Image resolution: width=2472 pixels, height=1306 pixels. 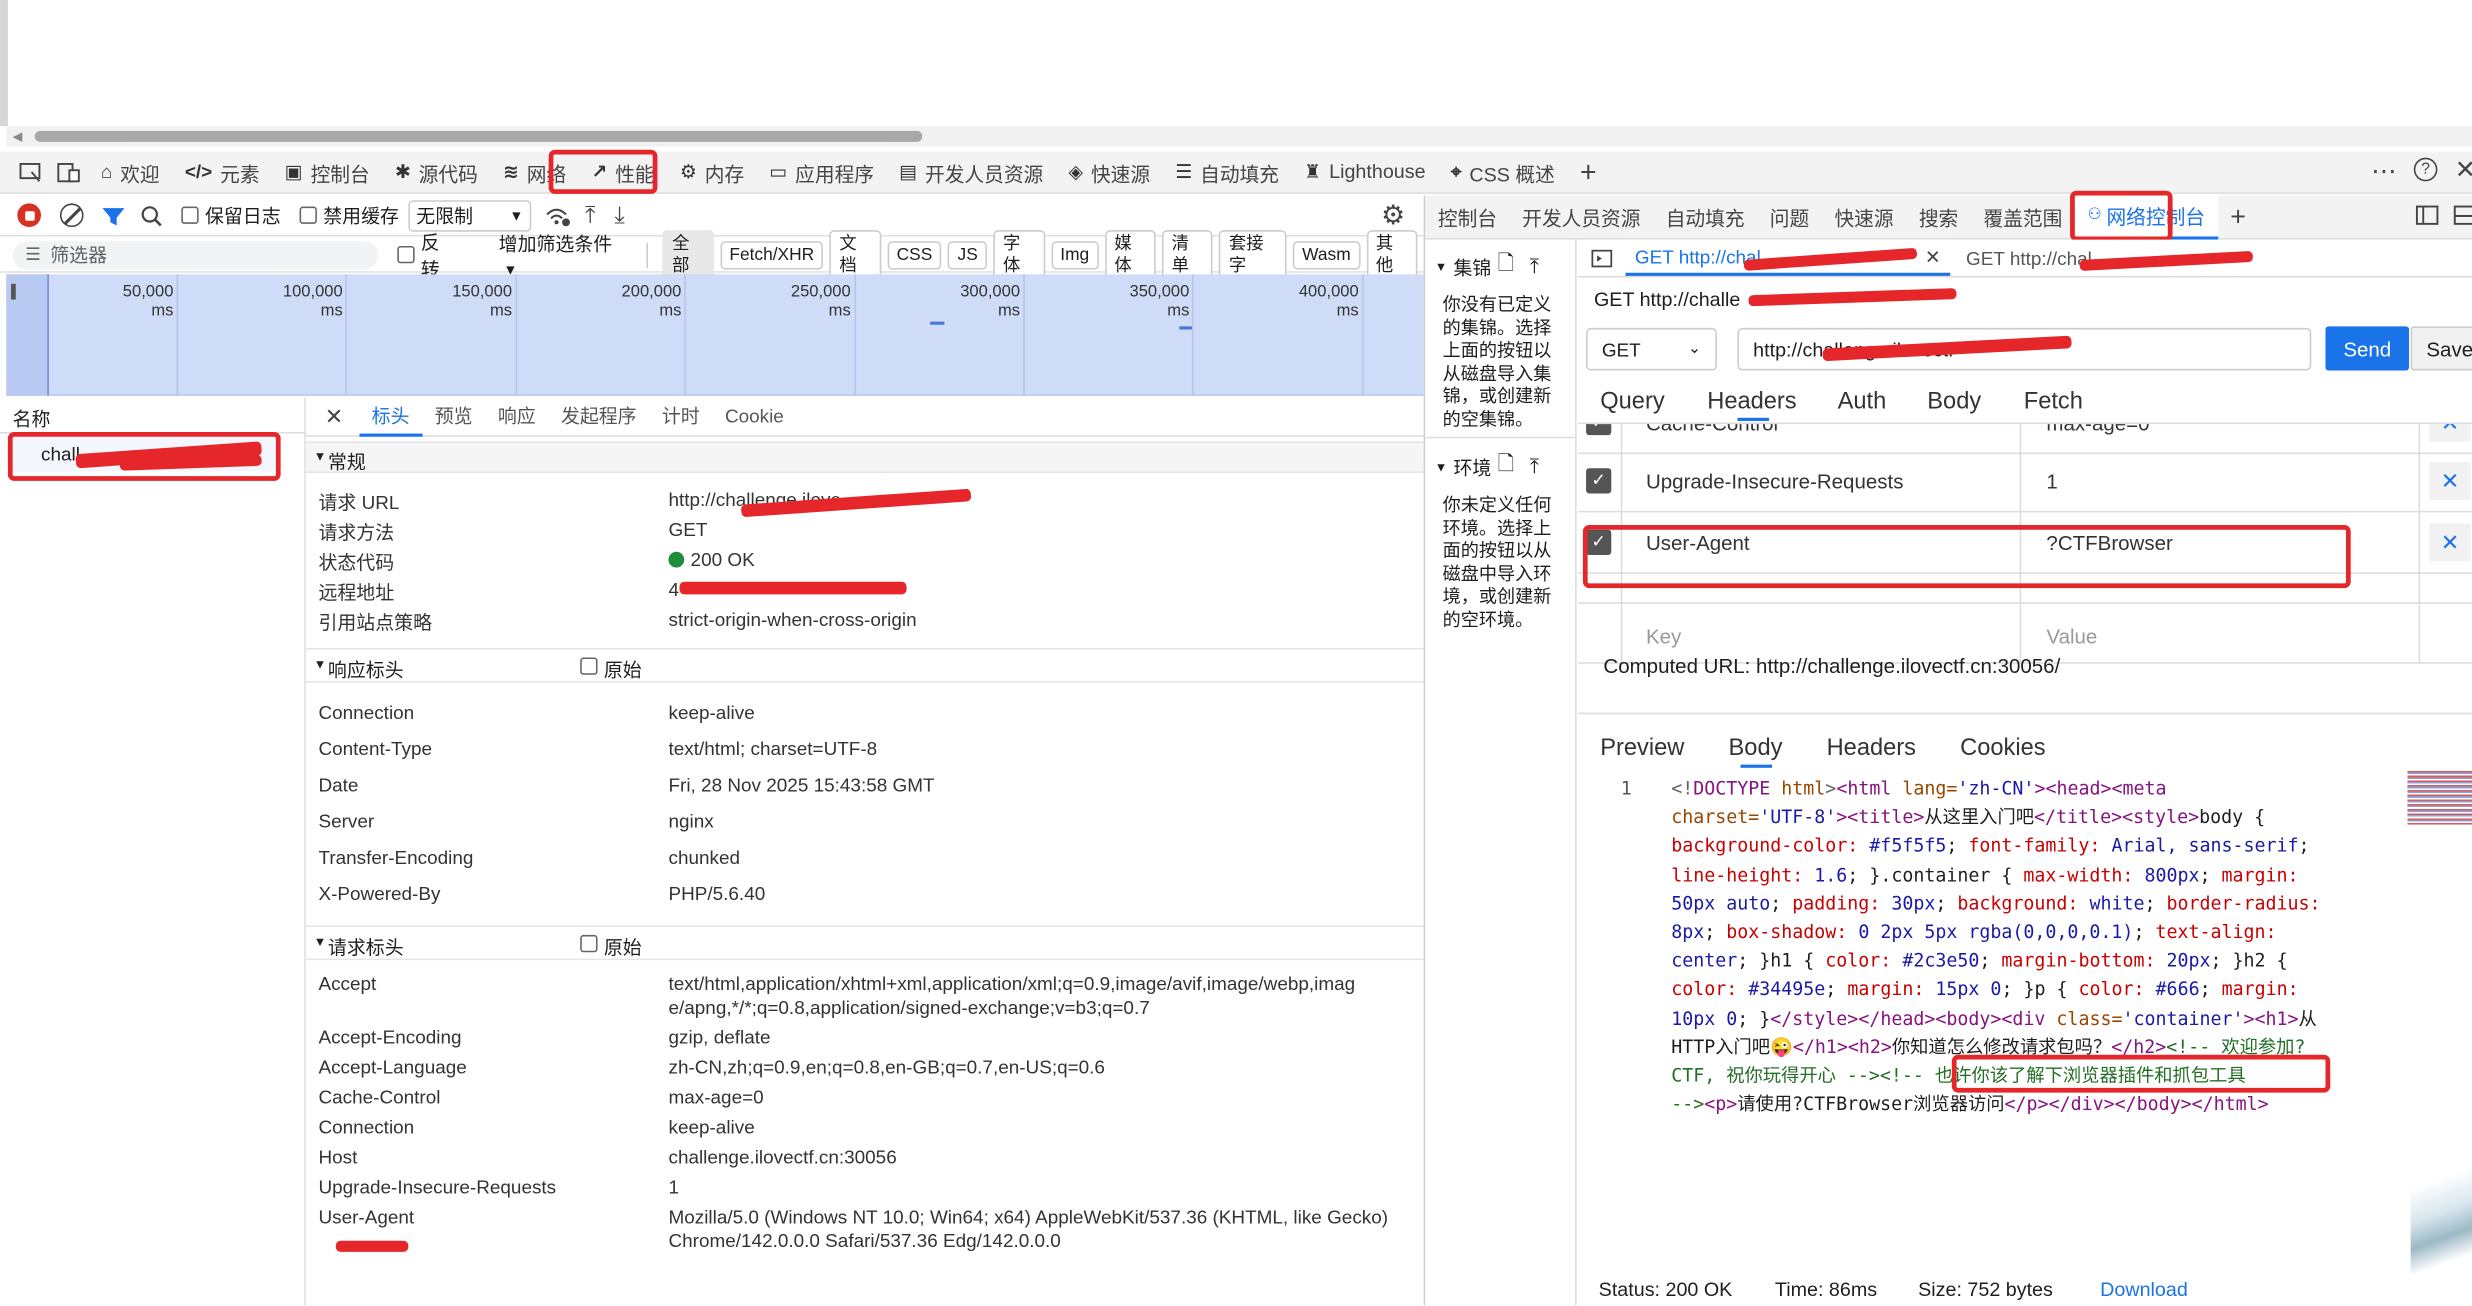 I want to click on request-headers-section-header: ▼ 请求标头 原始, so click(x=864, y=943).